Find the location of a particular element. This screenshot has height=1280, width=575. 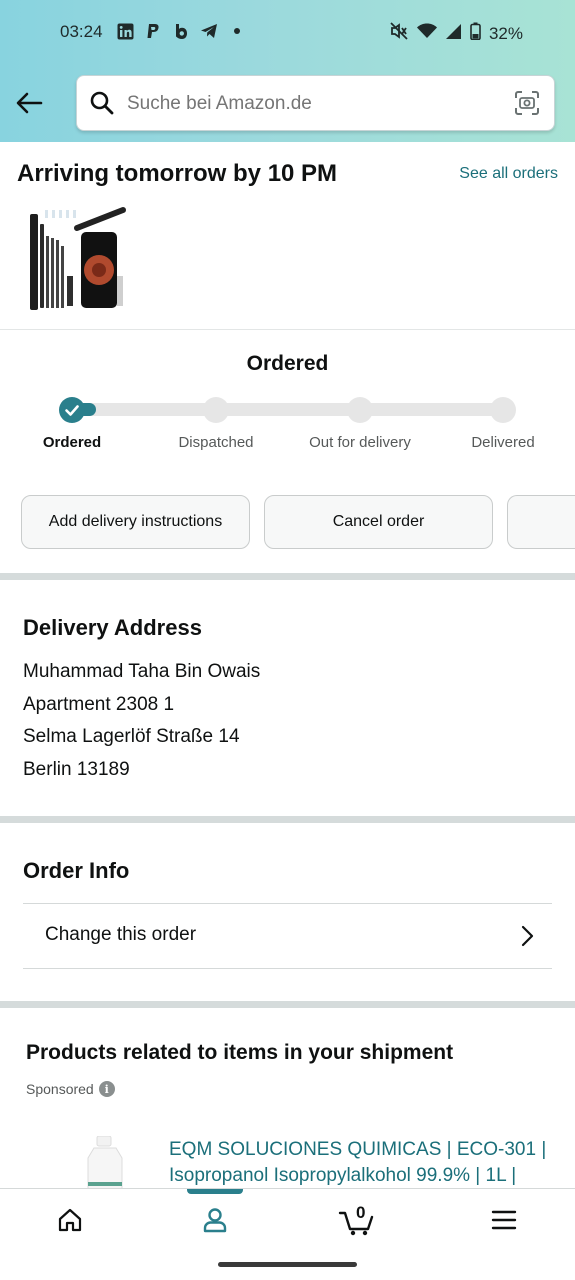

step-node-dispatched is located at coordinates (216, 410).